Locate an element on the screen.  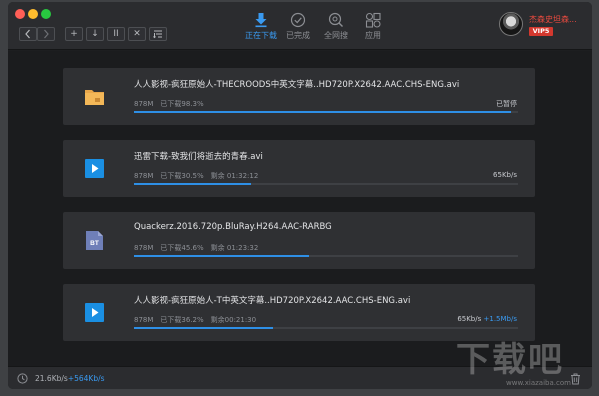
chevron-left-icon is located at coordinates (27, 34).